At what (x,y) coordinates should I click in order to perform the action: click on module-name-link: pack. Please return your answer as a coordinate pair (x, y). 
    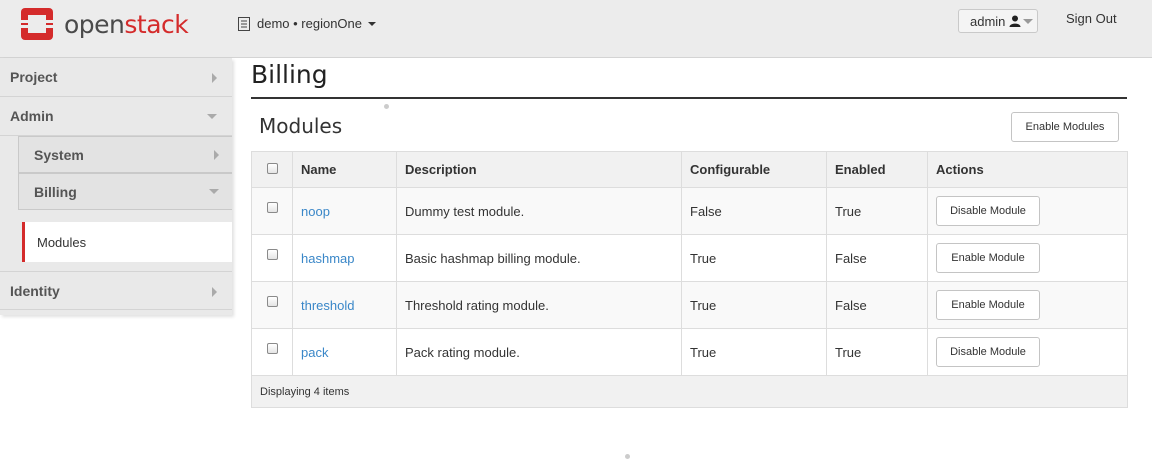
    Looking at the image, I should click on (314, 352).